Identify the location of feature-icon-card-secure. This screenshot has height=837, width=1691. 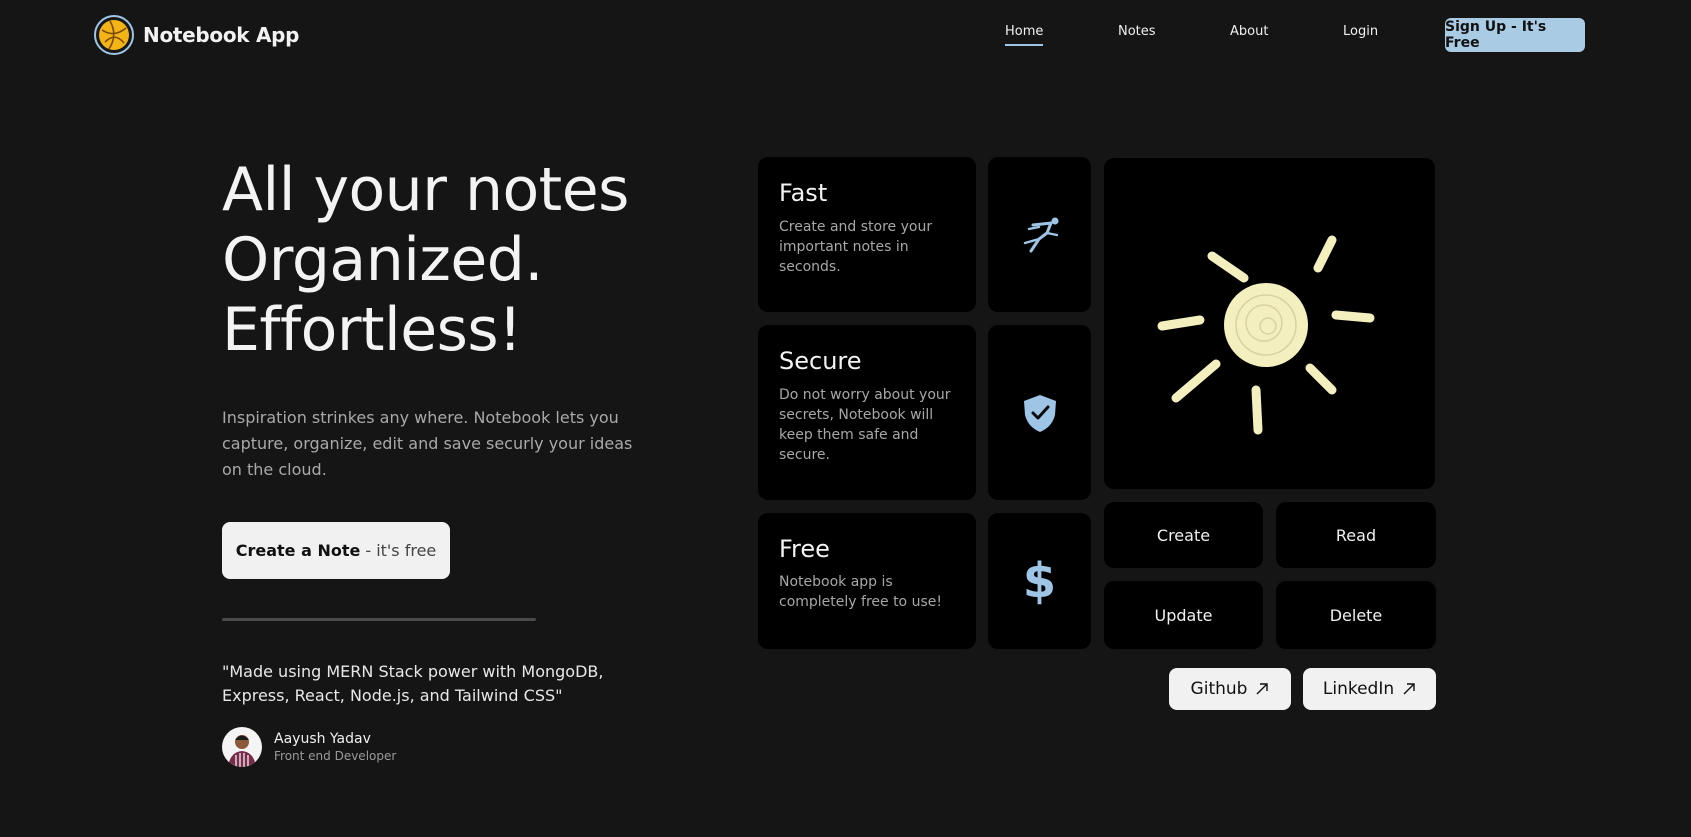
(1039, 412).